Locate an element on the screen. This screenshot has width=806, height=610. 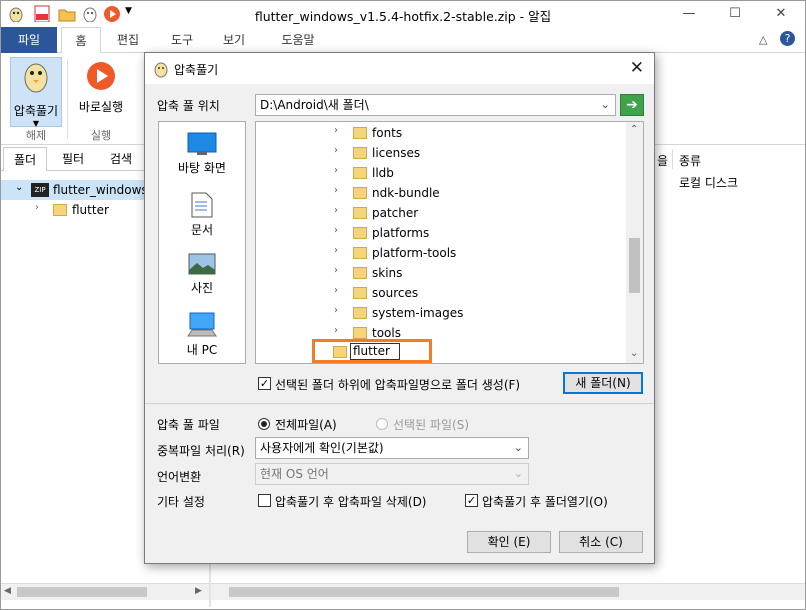
right-hscroll-thumb is located at coordinates (424, 592).